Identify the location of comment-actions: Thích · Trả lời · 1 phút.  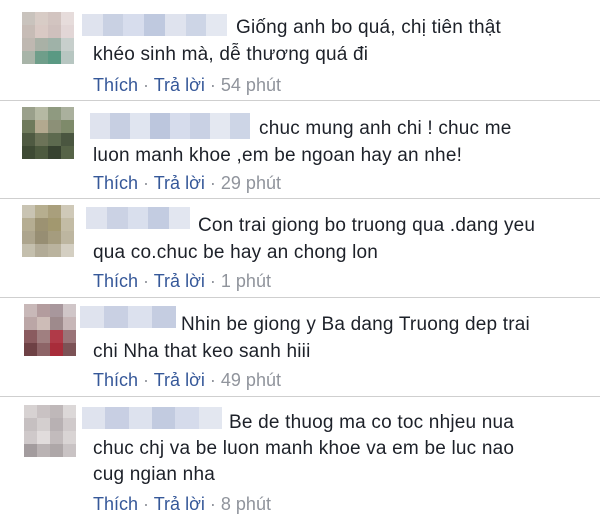
(182, 281).